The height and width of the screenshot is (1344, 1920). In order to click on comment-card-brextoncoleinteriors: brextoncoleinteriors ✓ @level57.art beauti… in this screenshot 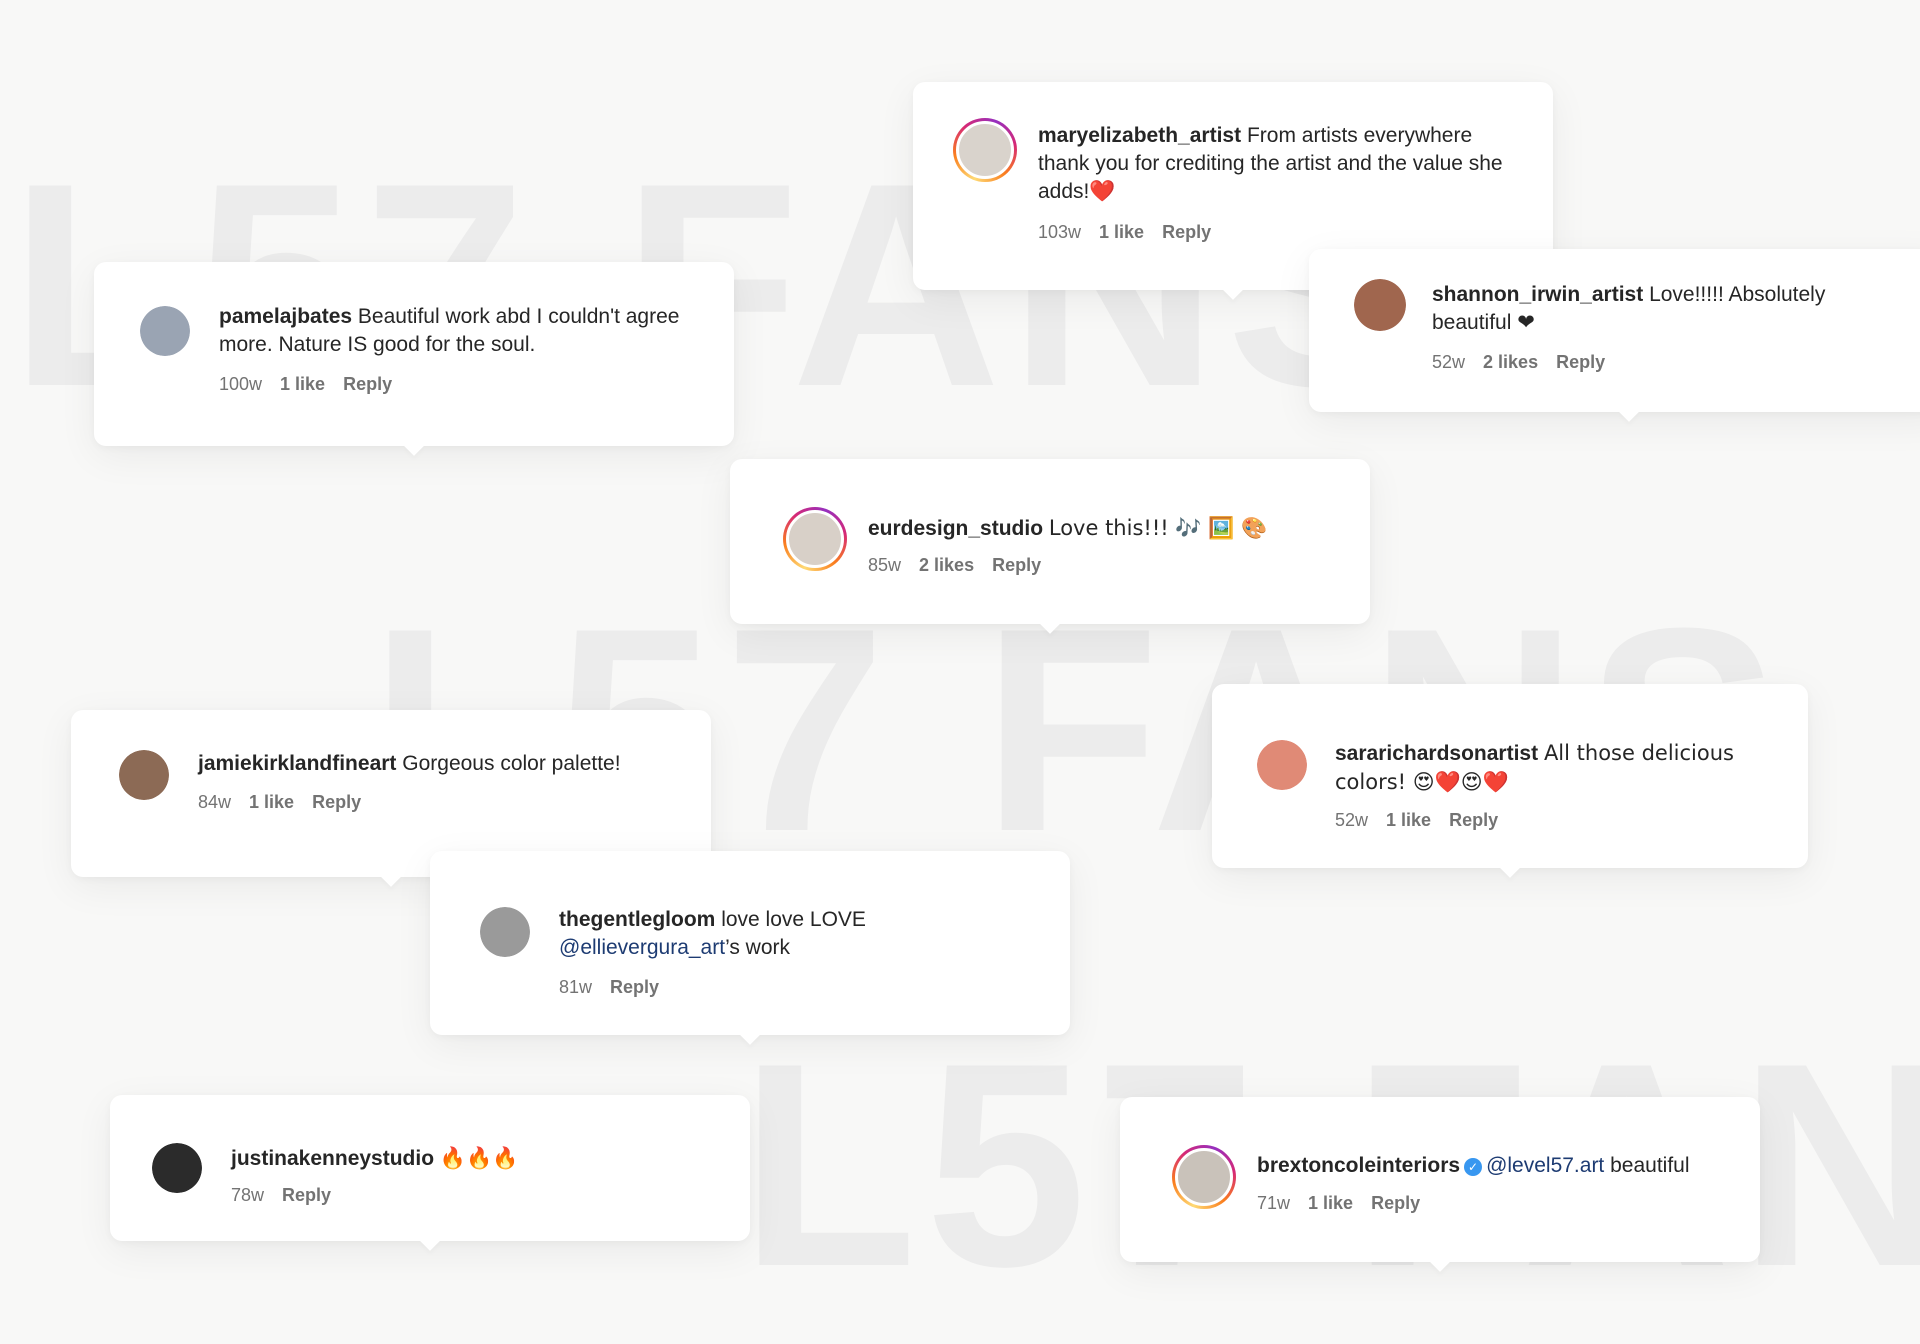, I will do `click(1440, 1179)`.